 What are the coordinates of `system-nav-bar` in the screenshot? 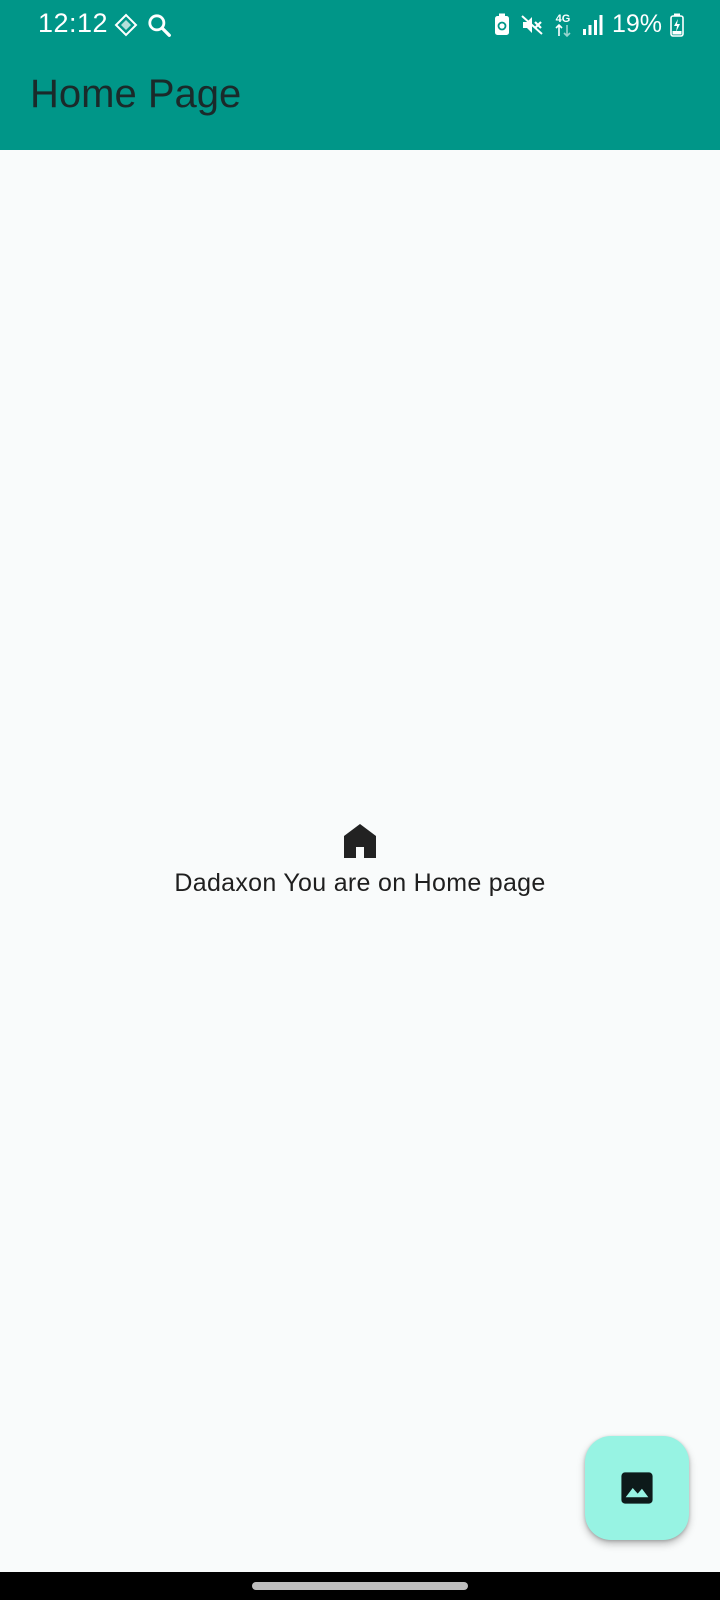 It's located at (360, 1586).